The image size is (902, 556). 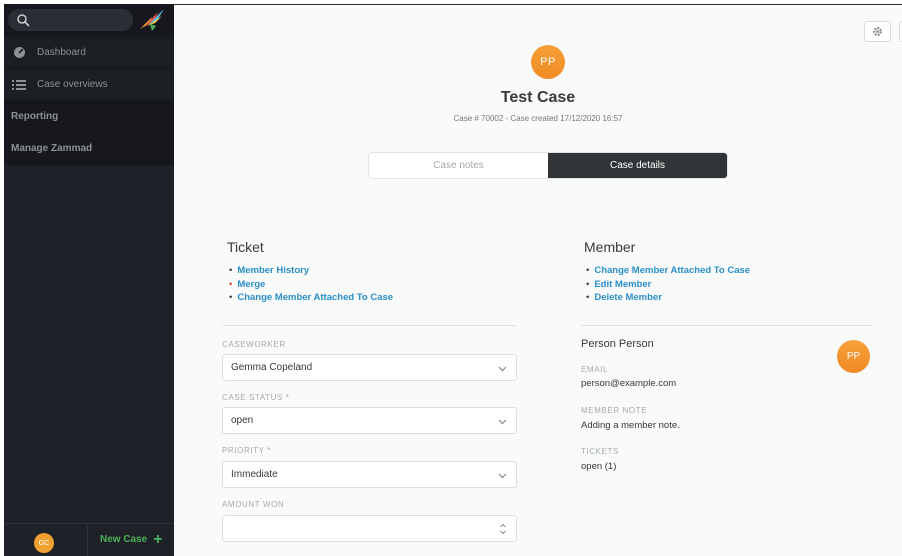 I want to click on sidebar-section-label: Manage Zammad, so click(x=52, y=148).